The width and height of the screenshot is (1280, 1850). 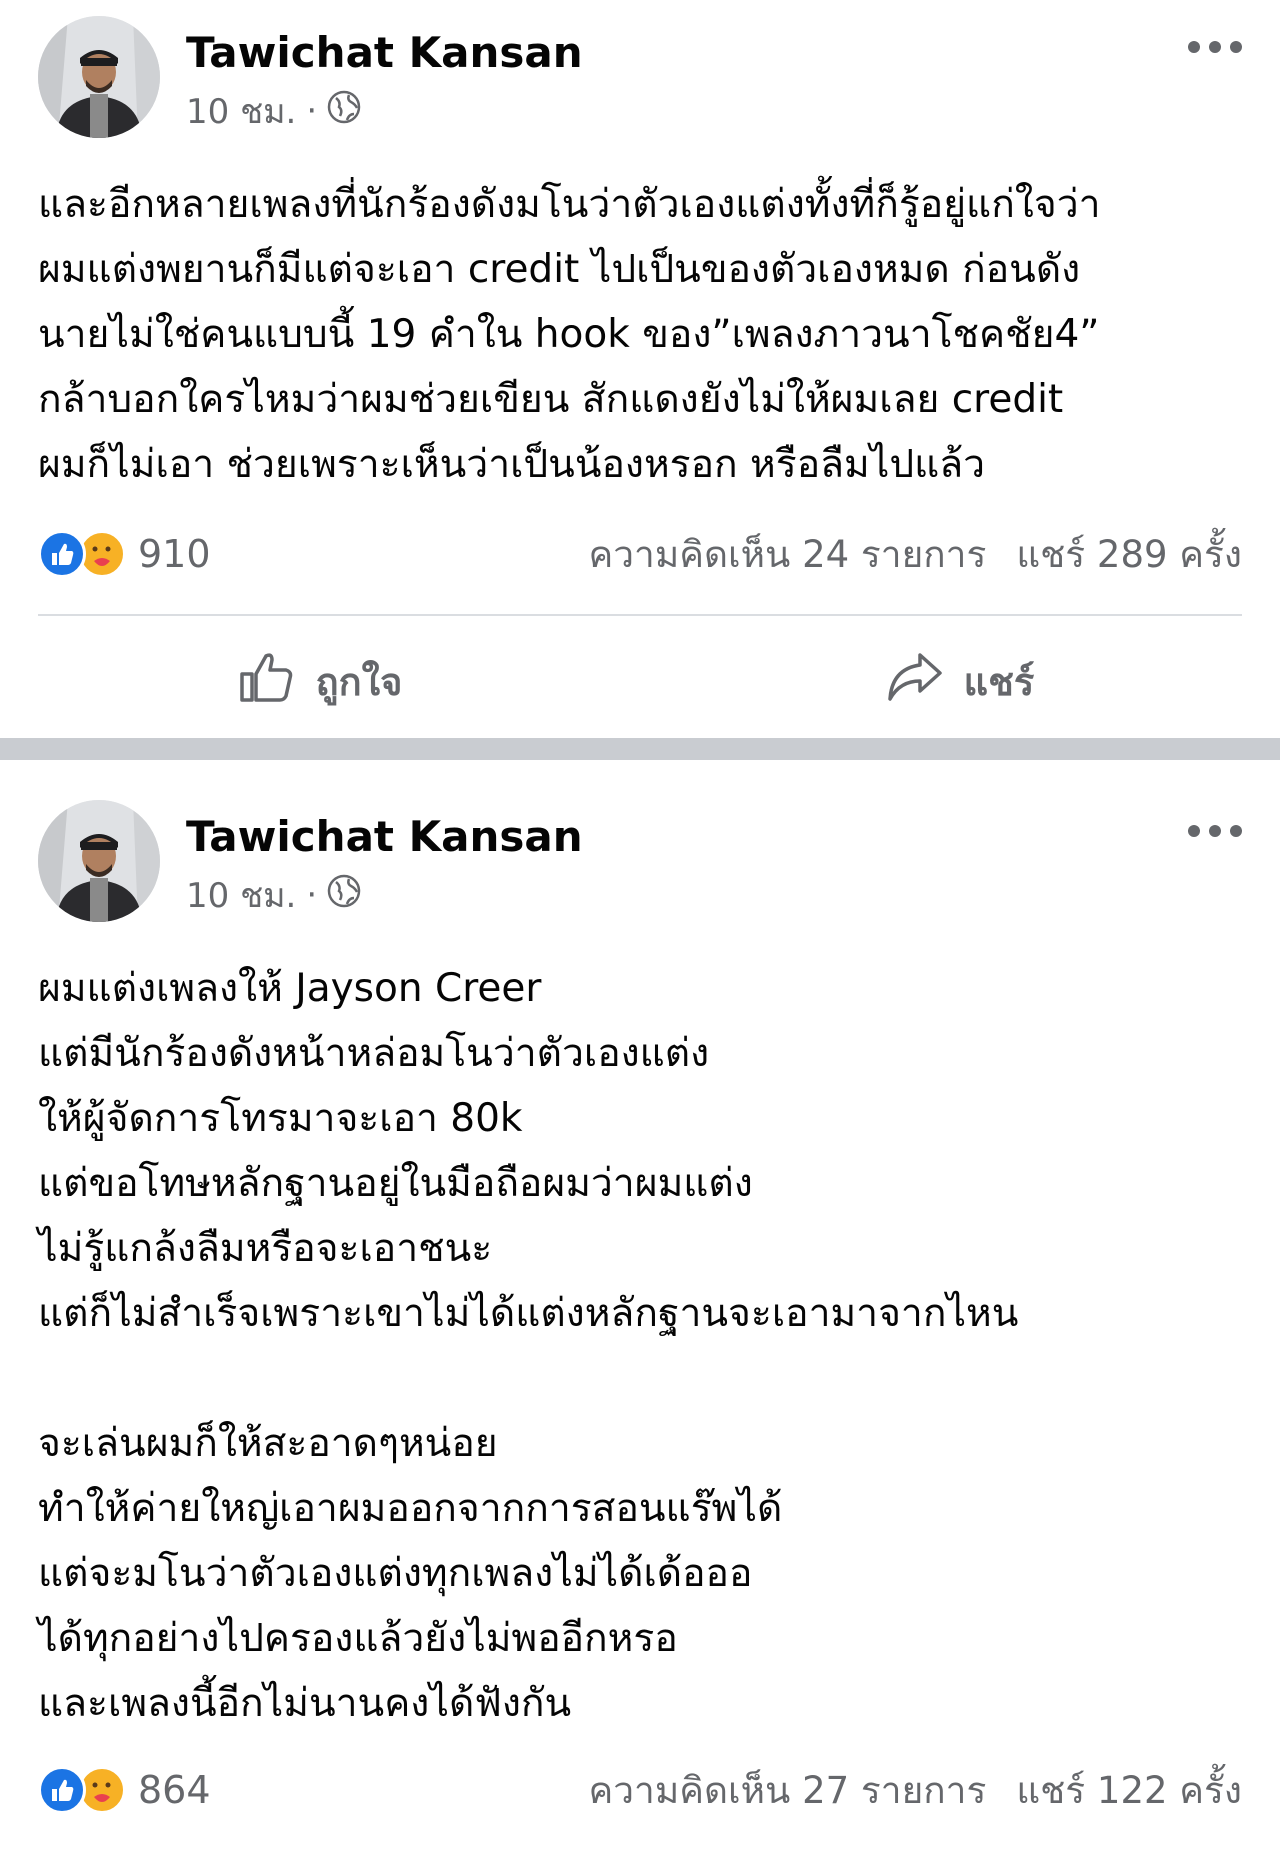 I want to click on like-label: ถูกใจ, so click(x=359, y=681).